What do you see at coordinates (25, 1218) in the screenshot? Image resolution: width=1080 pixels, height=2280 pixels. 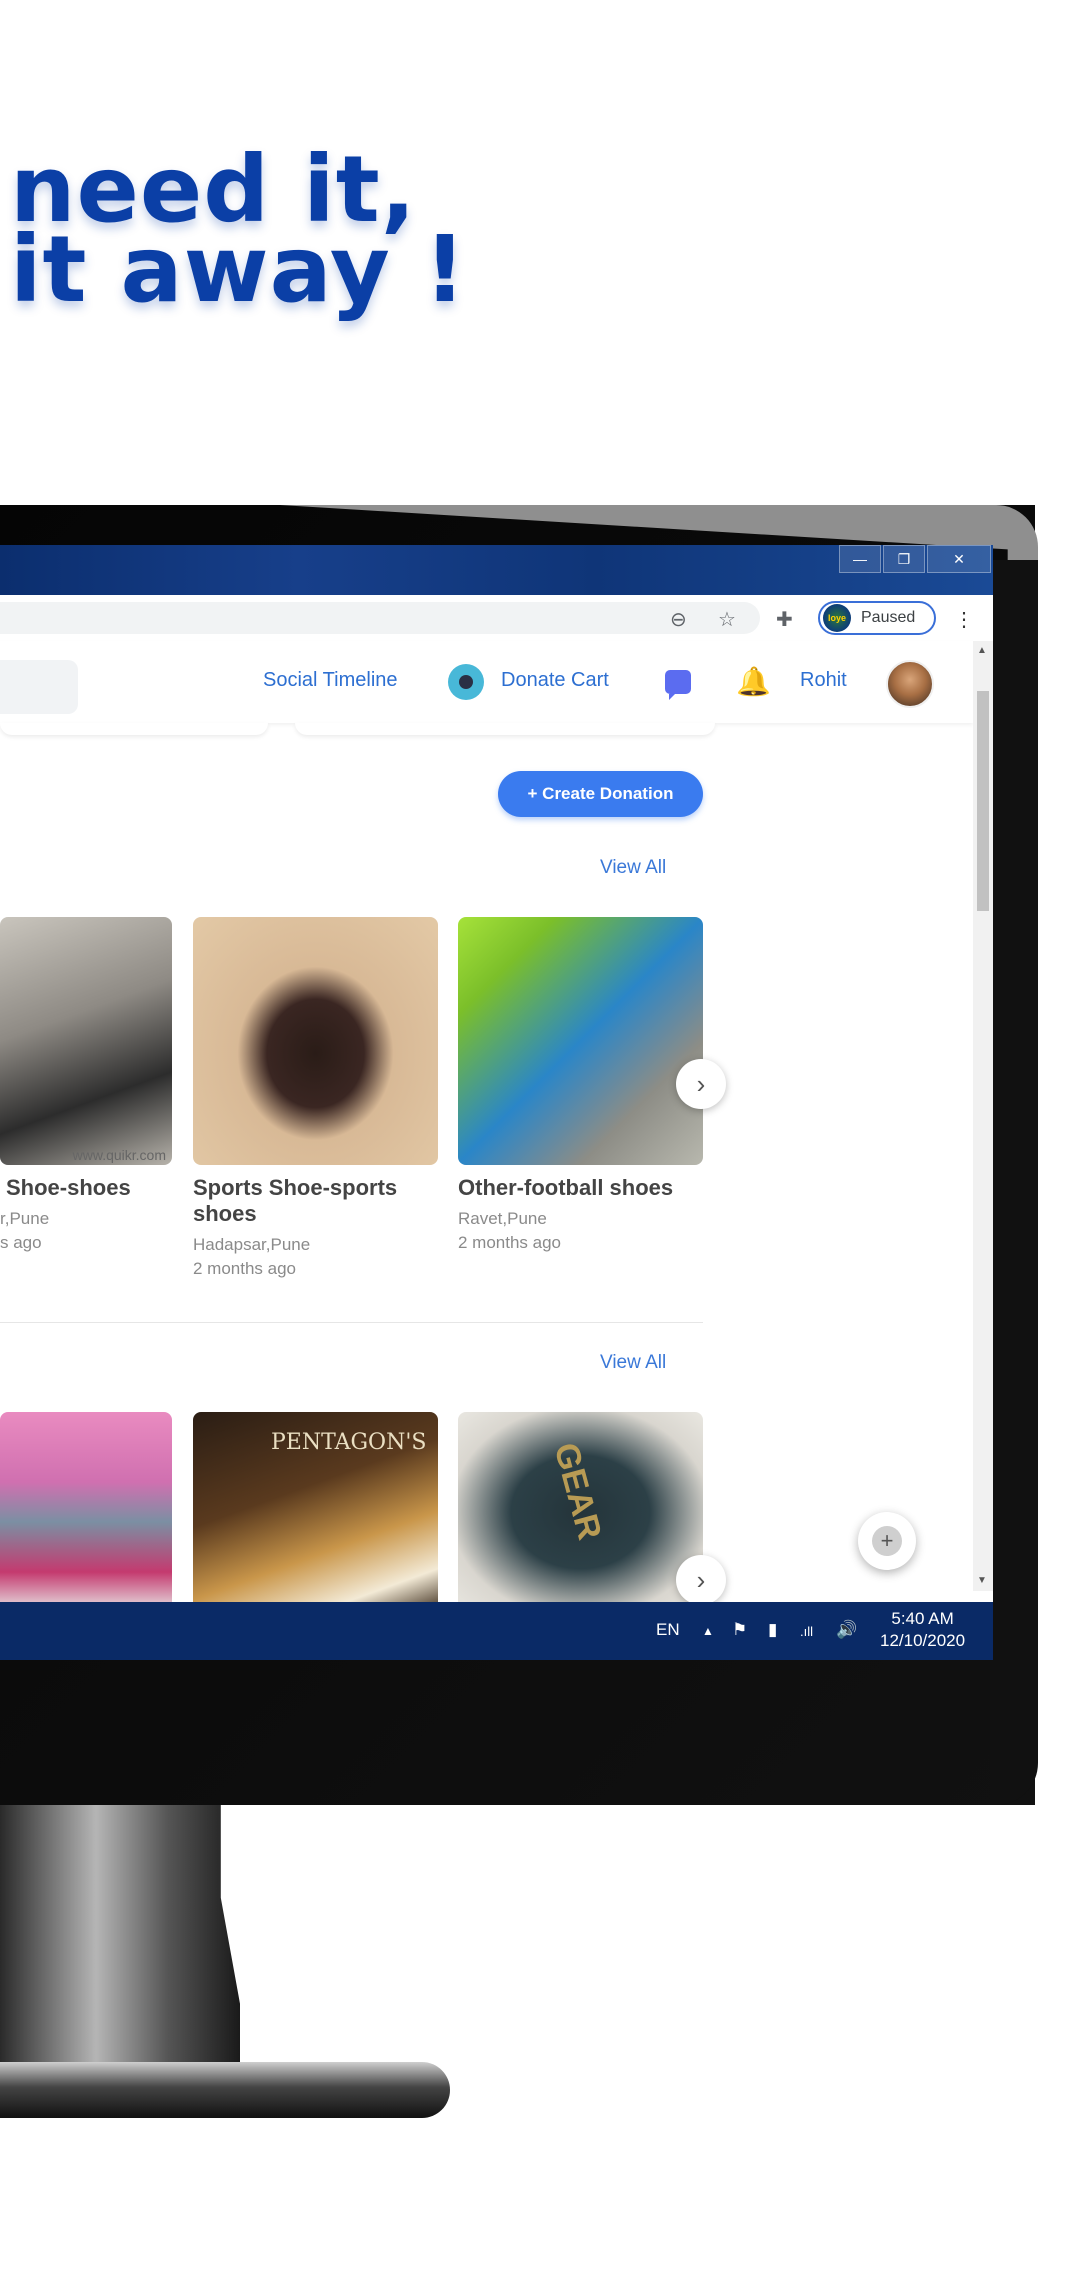 I see `product-location: r,Pune` at bounding box center [25, 1218].